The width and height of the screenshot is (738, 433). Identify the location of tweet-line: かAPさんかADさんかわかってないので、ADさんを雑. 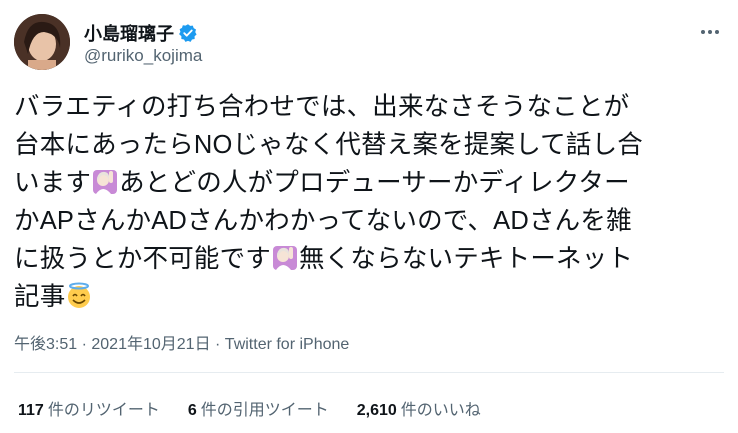
(323, 221).